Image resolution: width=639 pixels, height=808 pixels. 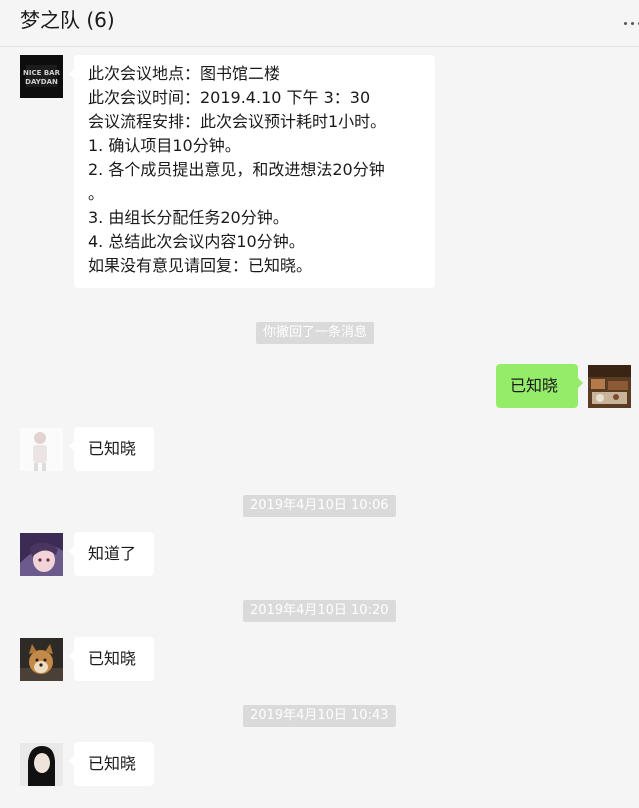 What do you see at coordinates (184, 73) in the screenshot?
I see `message-line: 此次会议地点：图书馆二楼` at bounding box center [184, 73].